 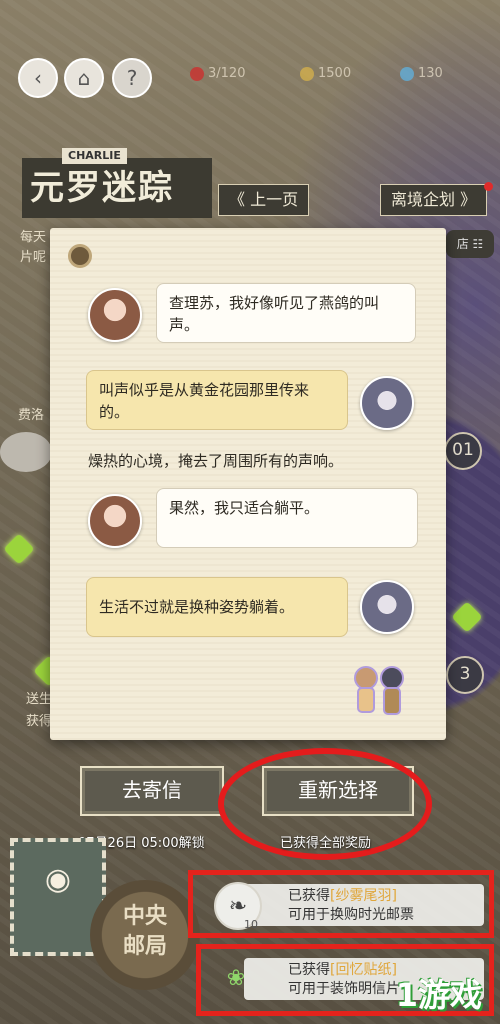 What do you see at coordinates (33, 237) in the screenshot?
I see `side-text-1: 每天` at bounding box center [33, 237].